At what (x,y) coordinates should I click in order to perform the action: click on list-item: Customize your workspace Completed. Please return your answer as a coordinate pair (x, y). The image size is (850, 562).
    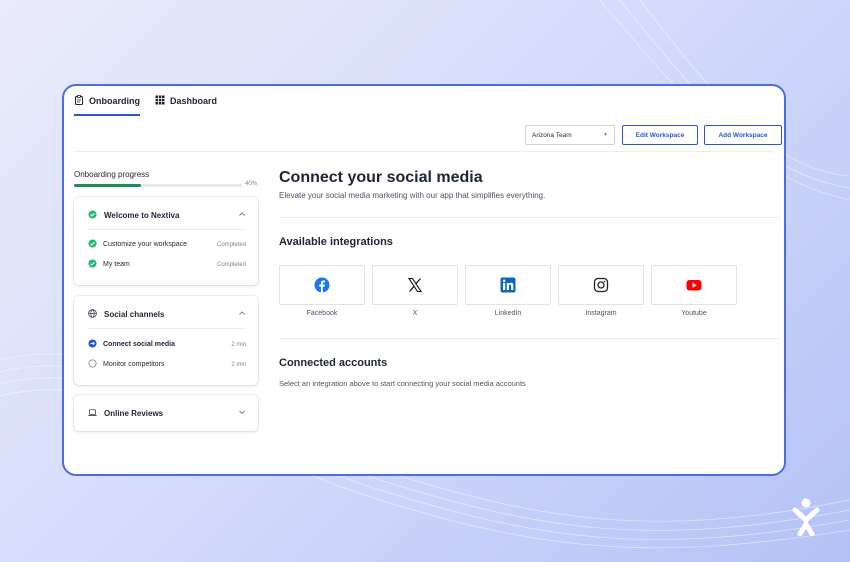
    Looking at the image, I should click on (167, 244).